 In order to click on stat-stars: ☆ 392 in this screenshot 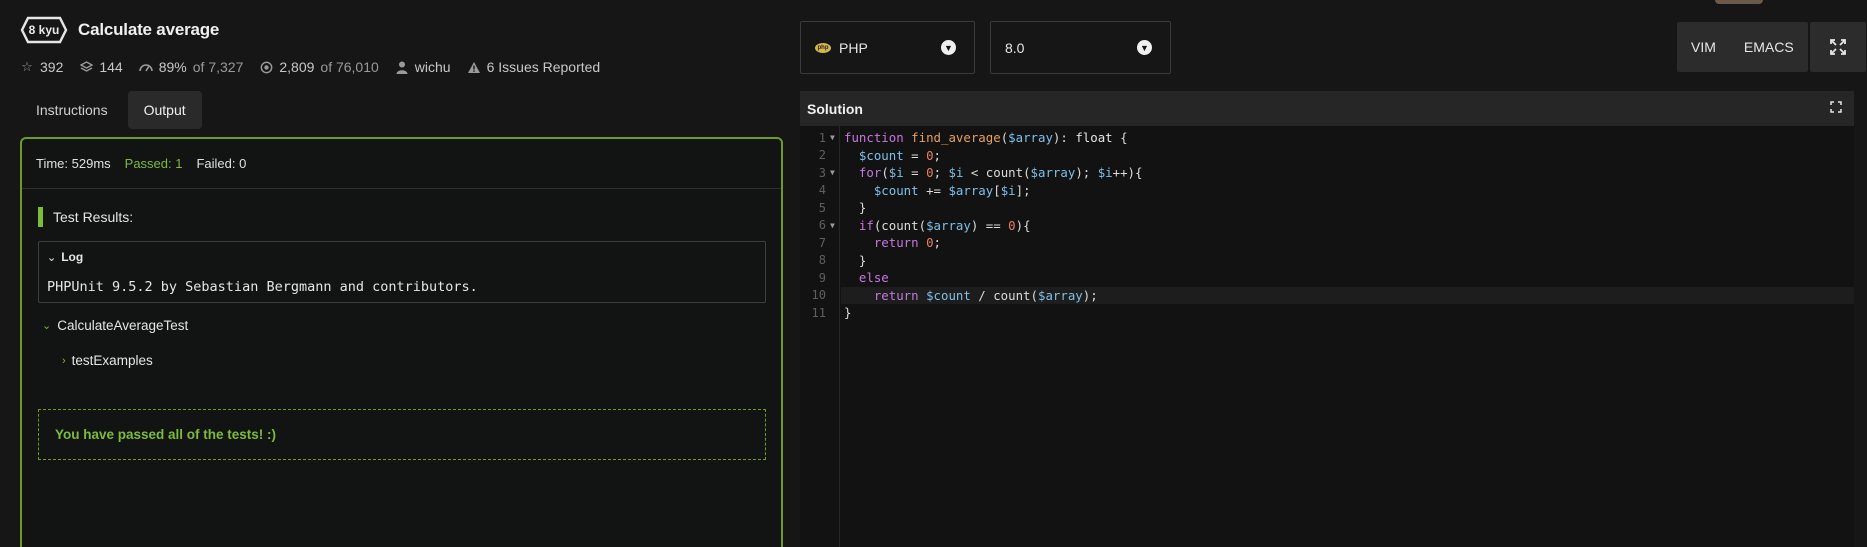, I will do `click(41, 67)`.